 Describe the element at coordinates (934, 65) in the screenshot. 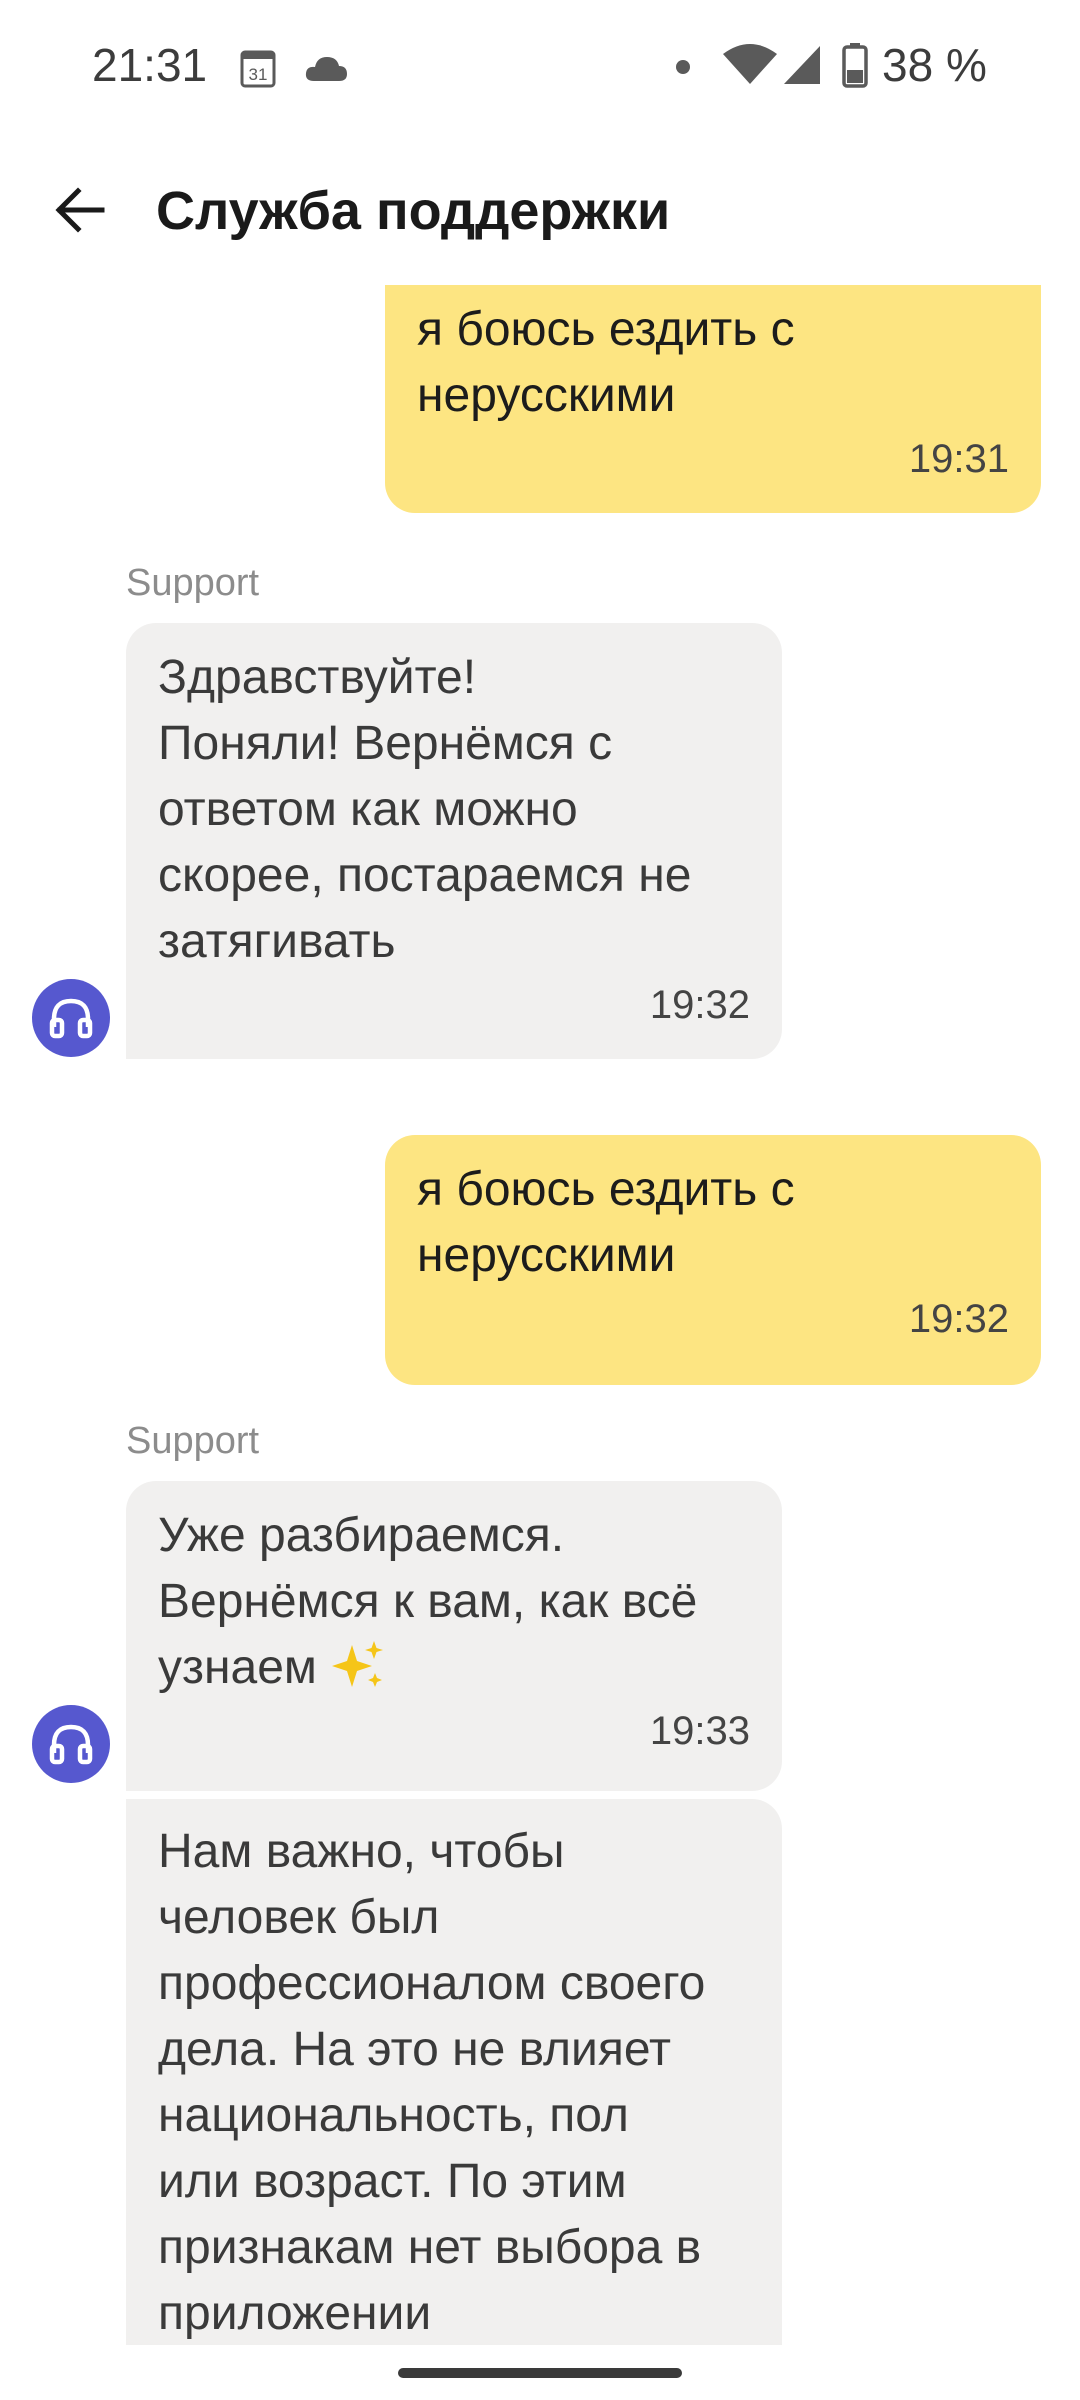

I see `battery-percent: 38 %` at that location.